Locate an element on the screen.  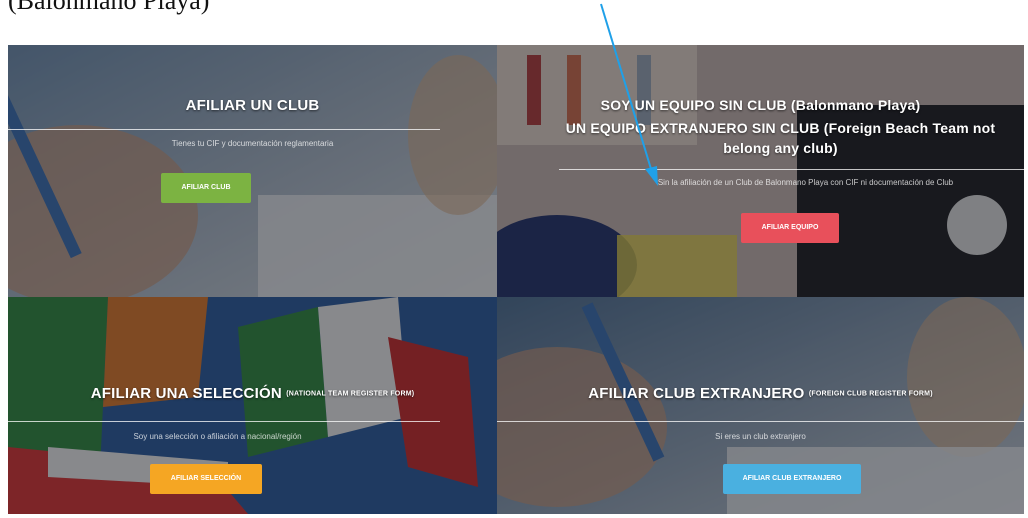
panel-title: SOY UN EQUIPO SIN CLUB (Balonmano Playa) is located at coordinates (760, 105).